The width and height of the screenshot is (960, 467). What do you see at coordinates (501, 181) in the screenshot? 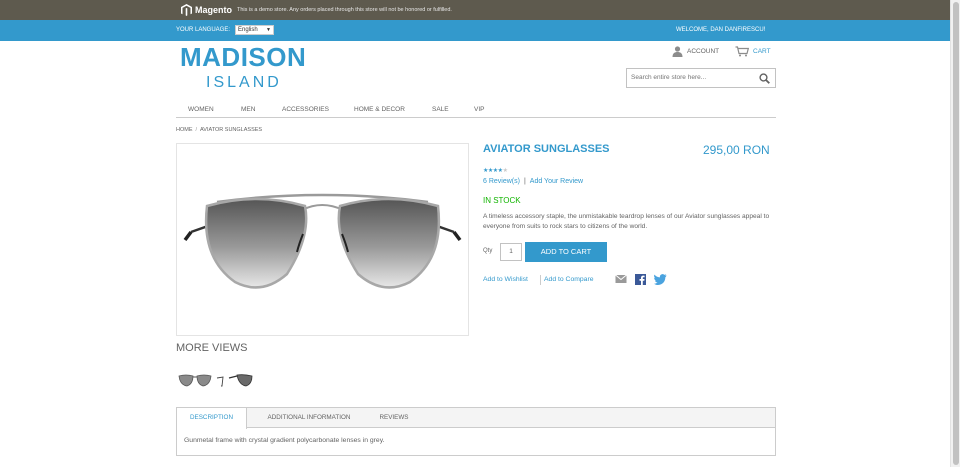
I see `reviews-count-link: 6 Review(s)` at bounding box center [501, 181].